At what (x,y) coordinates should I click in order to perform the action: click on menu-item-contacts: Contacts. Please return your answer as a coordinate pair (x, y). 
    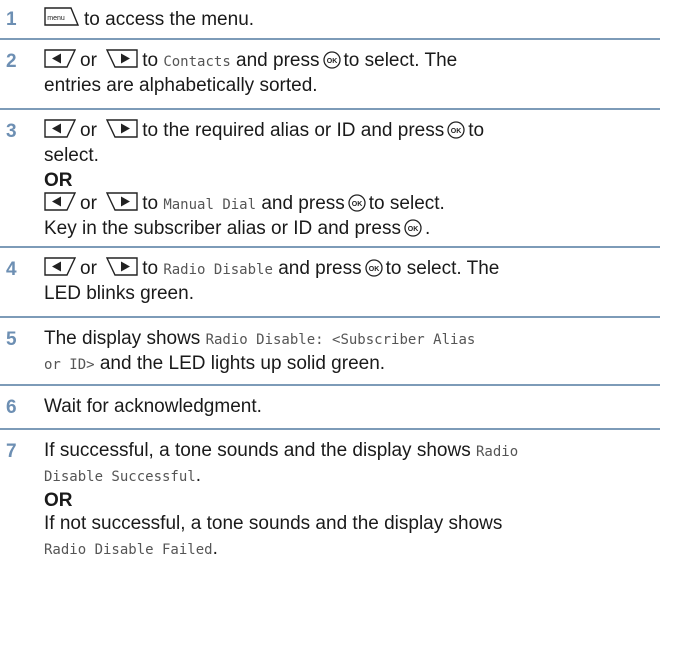
    Looking at the image, I should click on (197, 62).